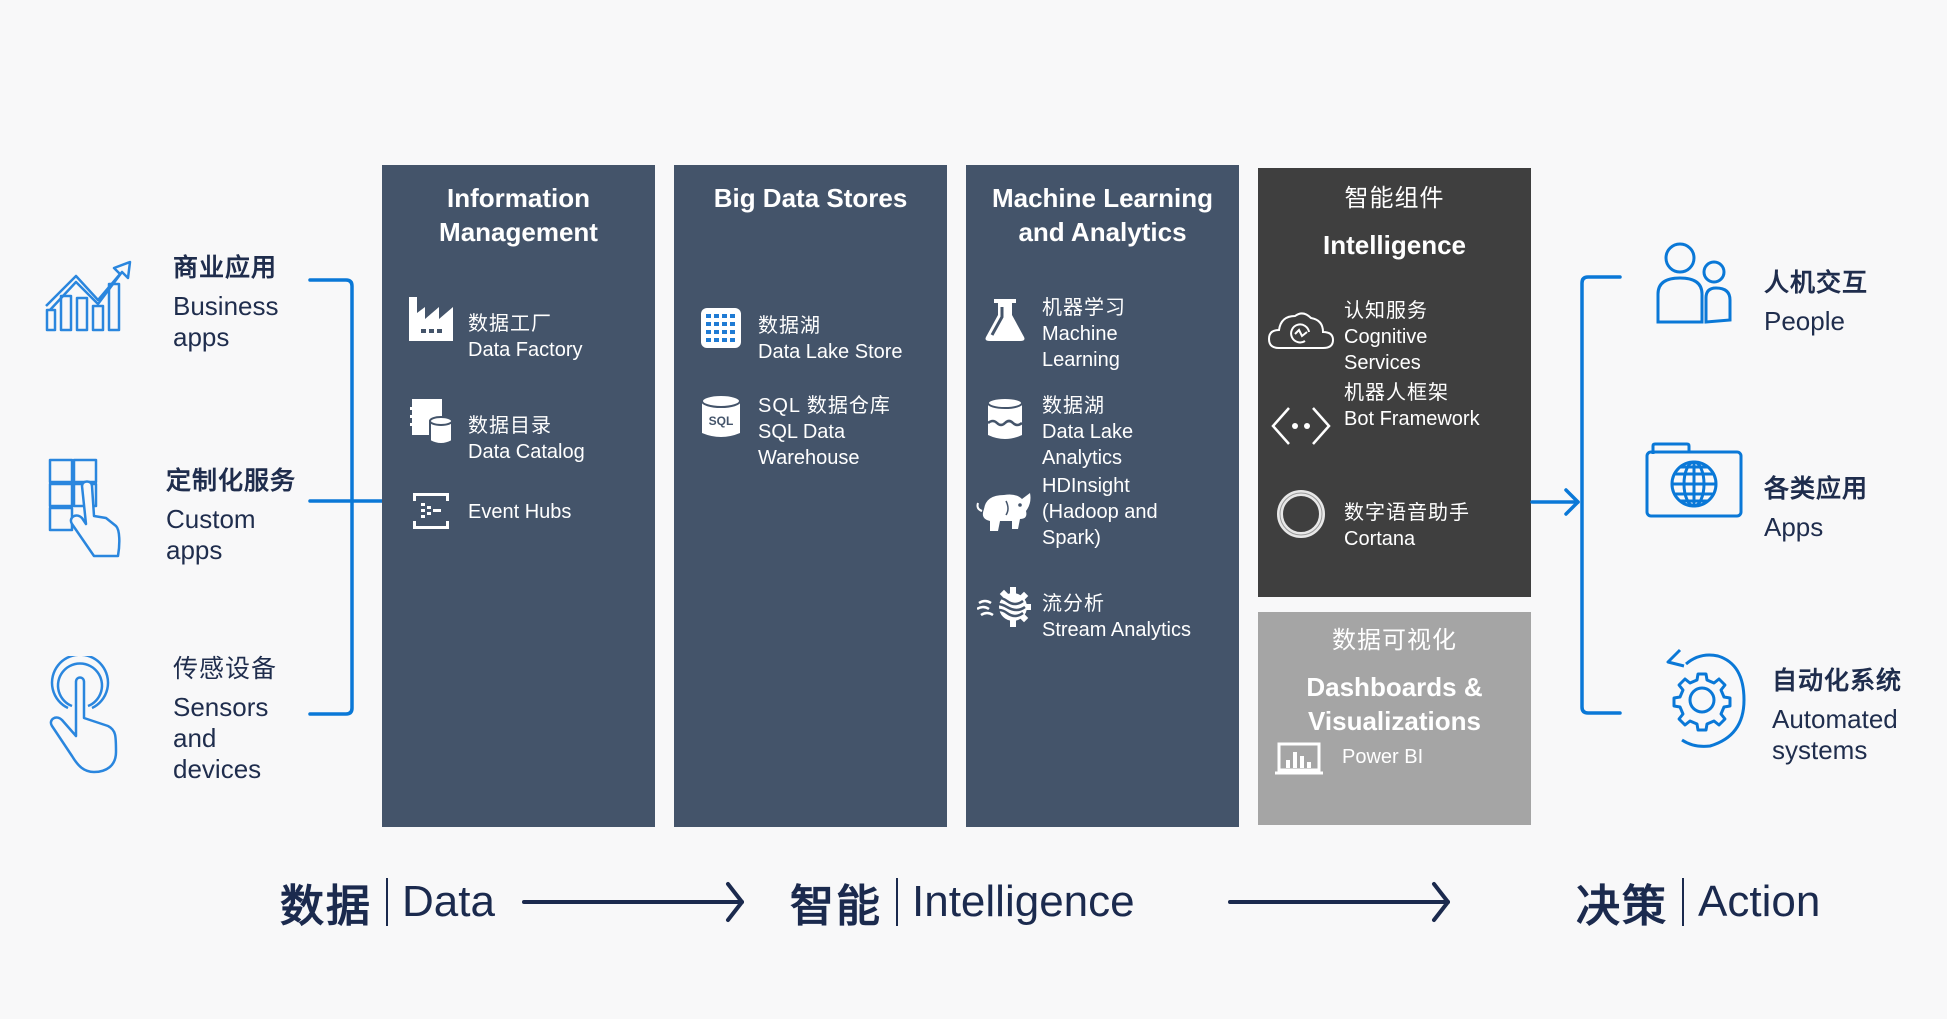 The image size is (1947, 1019). I want to click on touch-button-icon, so click(84, 716).